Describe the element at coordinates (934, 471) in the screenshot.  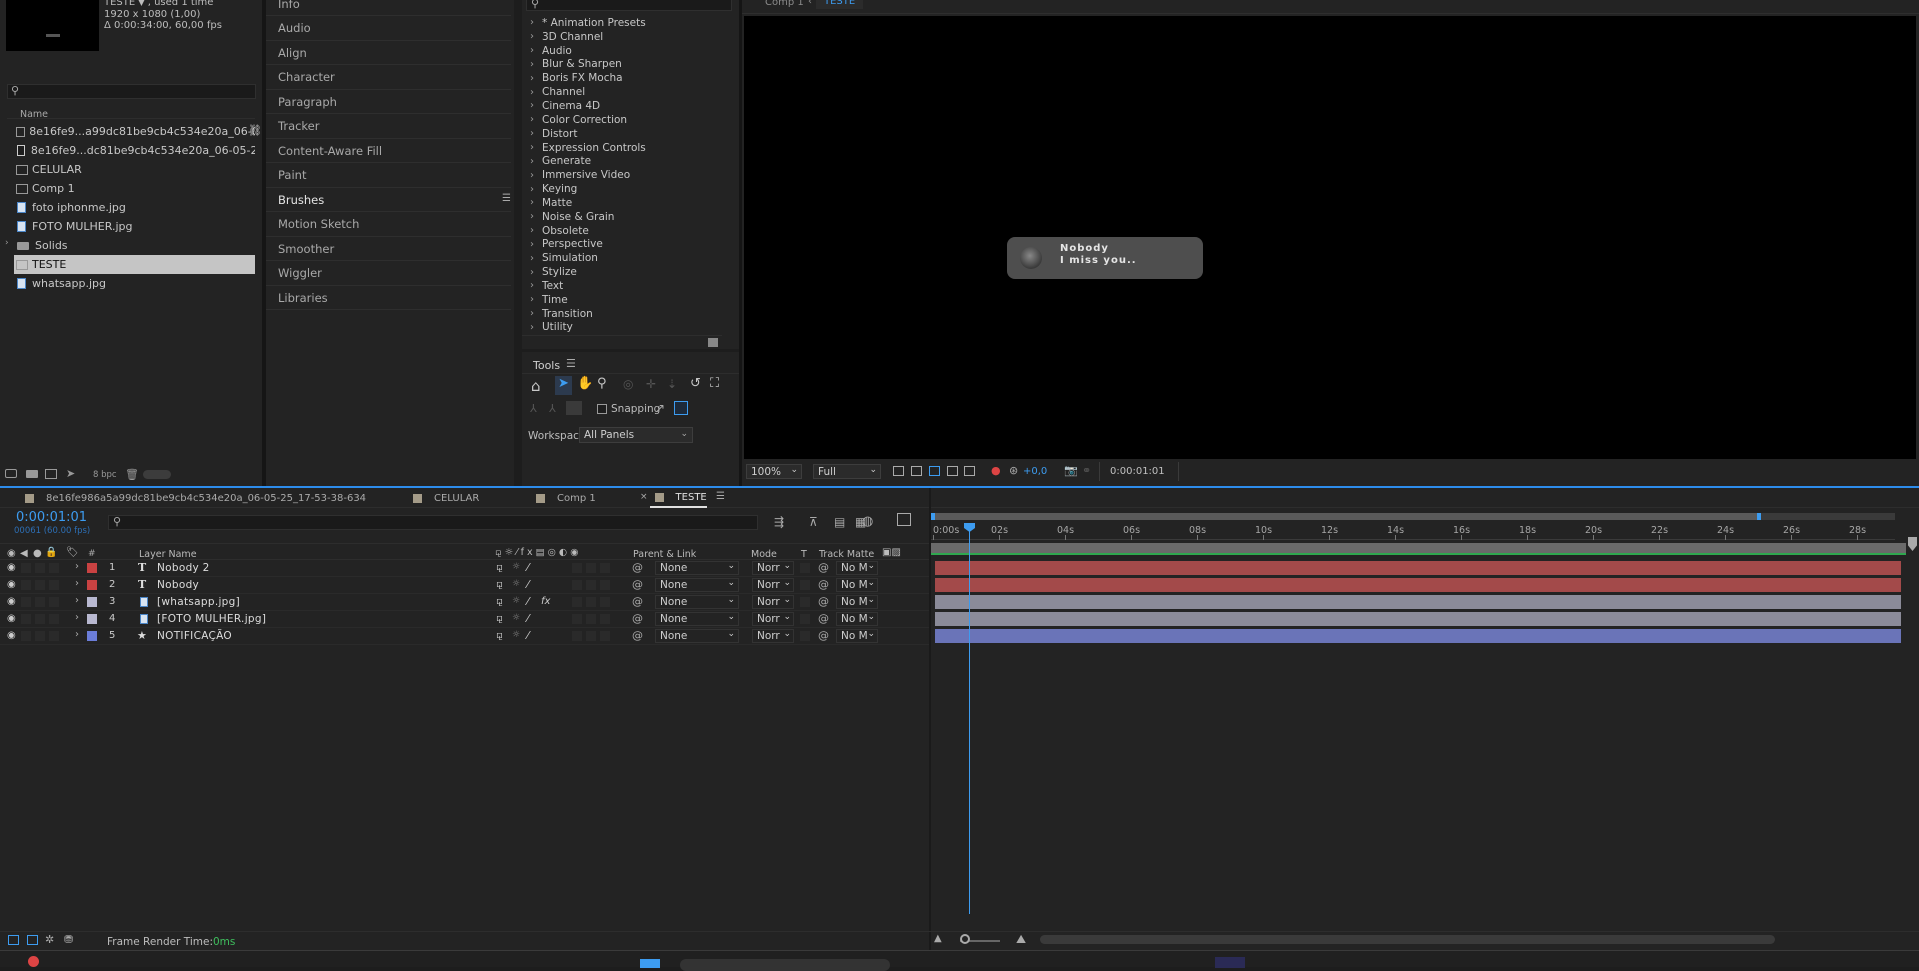
I see `mask-visibility-icon` at that location.